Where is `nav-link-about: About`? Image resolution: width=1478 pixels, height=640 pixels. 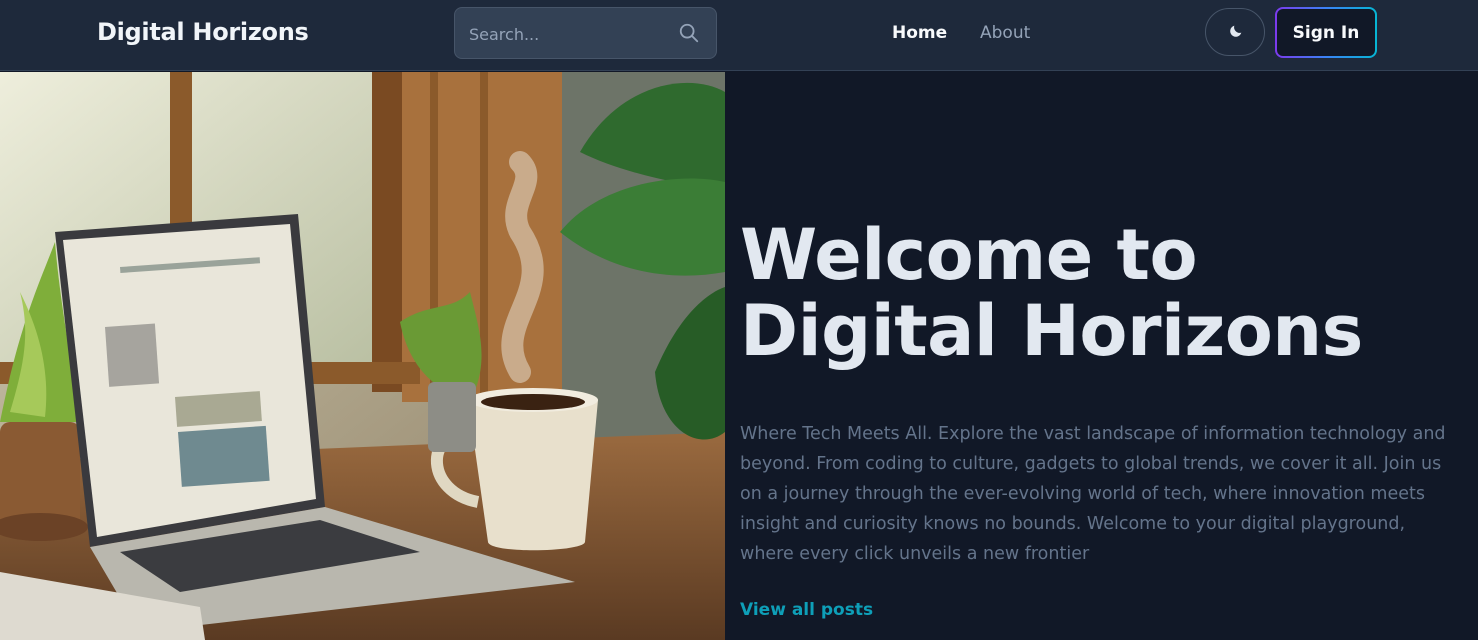
nav-link-about: About is located at coordinates (1005, 33).